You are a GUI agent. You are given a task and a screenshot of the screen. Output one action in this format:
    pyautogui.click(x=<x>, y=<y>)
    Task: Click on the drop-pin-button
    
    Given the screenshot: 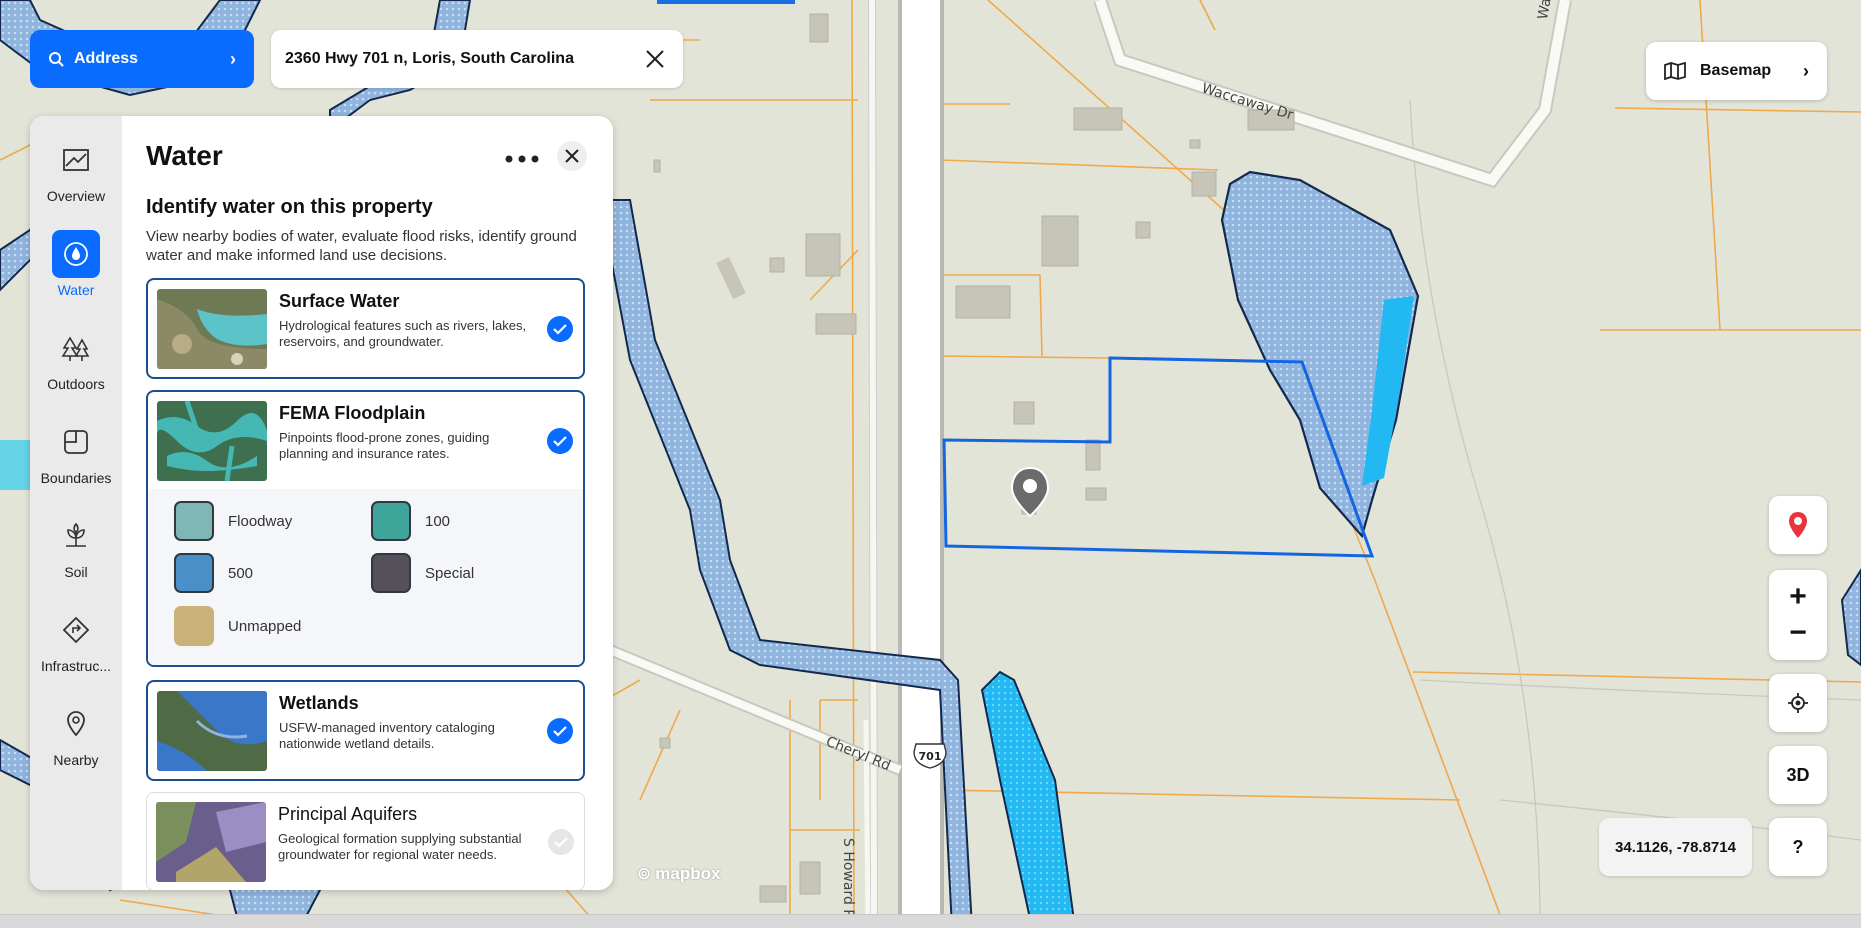 What is the action you would take?
    pyautogui.click(x=1798, y=525)
    